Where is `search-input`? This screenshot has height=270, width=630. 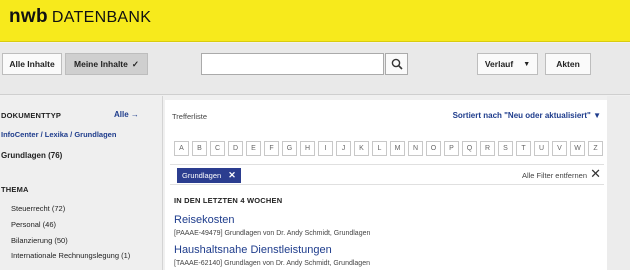 search-input is located at coordinates (292, 64).